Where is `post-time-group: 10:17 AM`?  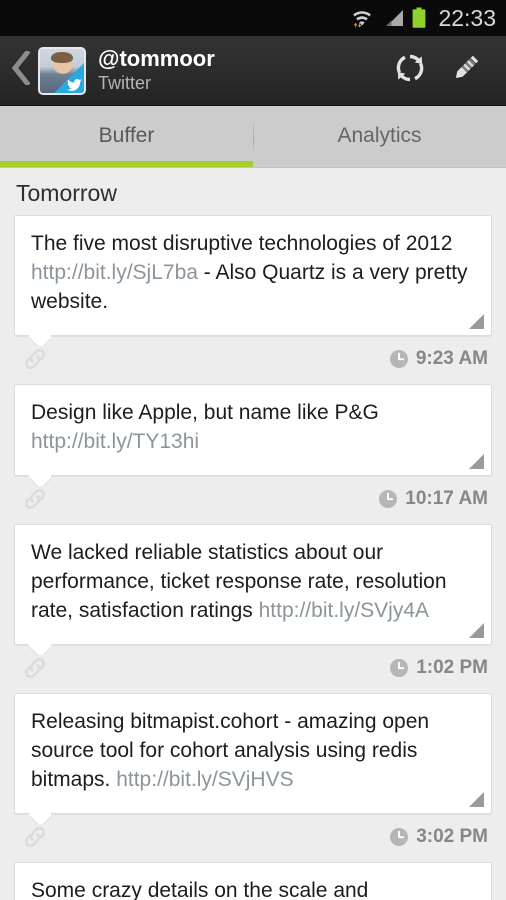 post-time-group: 10:17 AM is located at coordinates (433, 499).